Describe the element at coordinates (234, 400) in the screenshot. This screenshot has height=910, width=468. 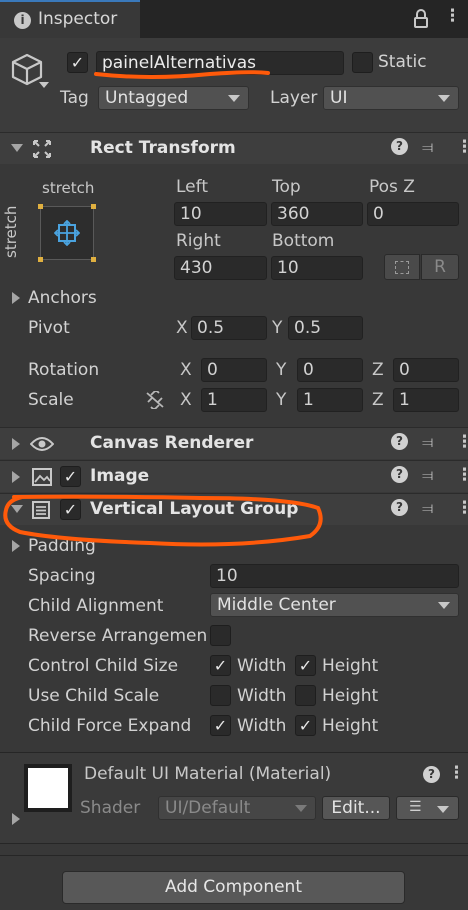
I see `scale-x-field: 1` at that location.